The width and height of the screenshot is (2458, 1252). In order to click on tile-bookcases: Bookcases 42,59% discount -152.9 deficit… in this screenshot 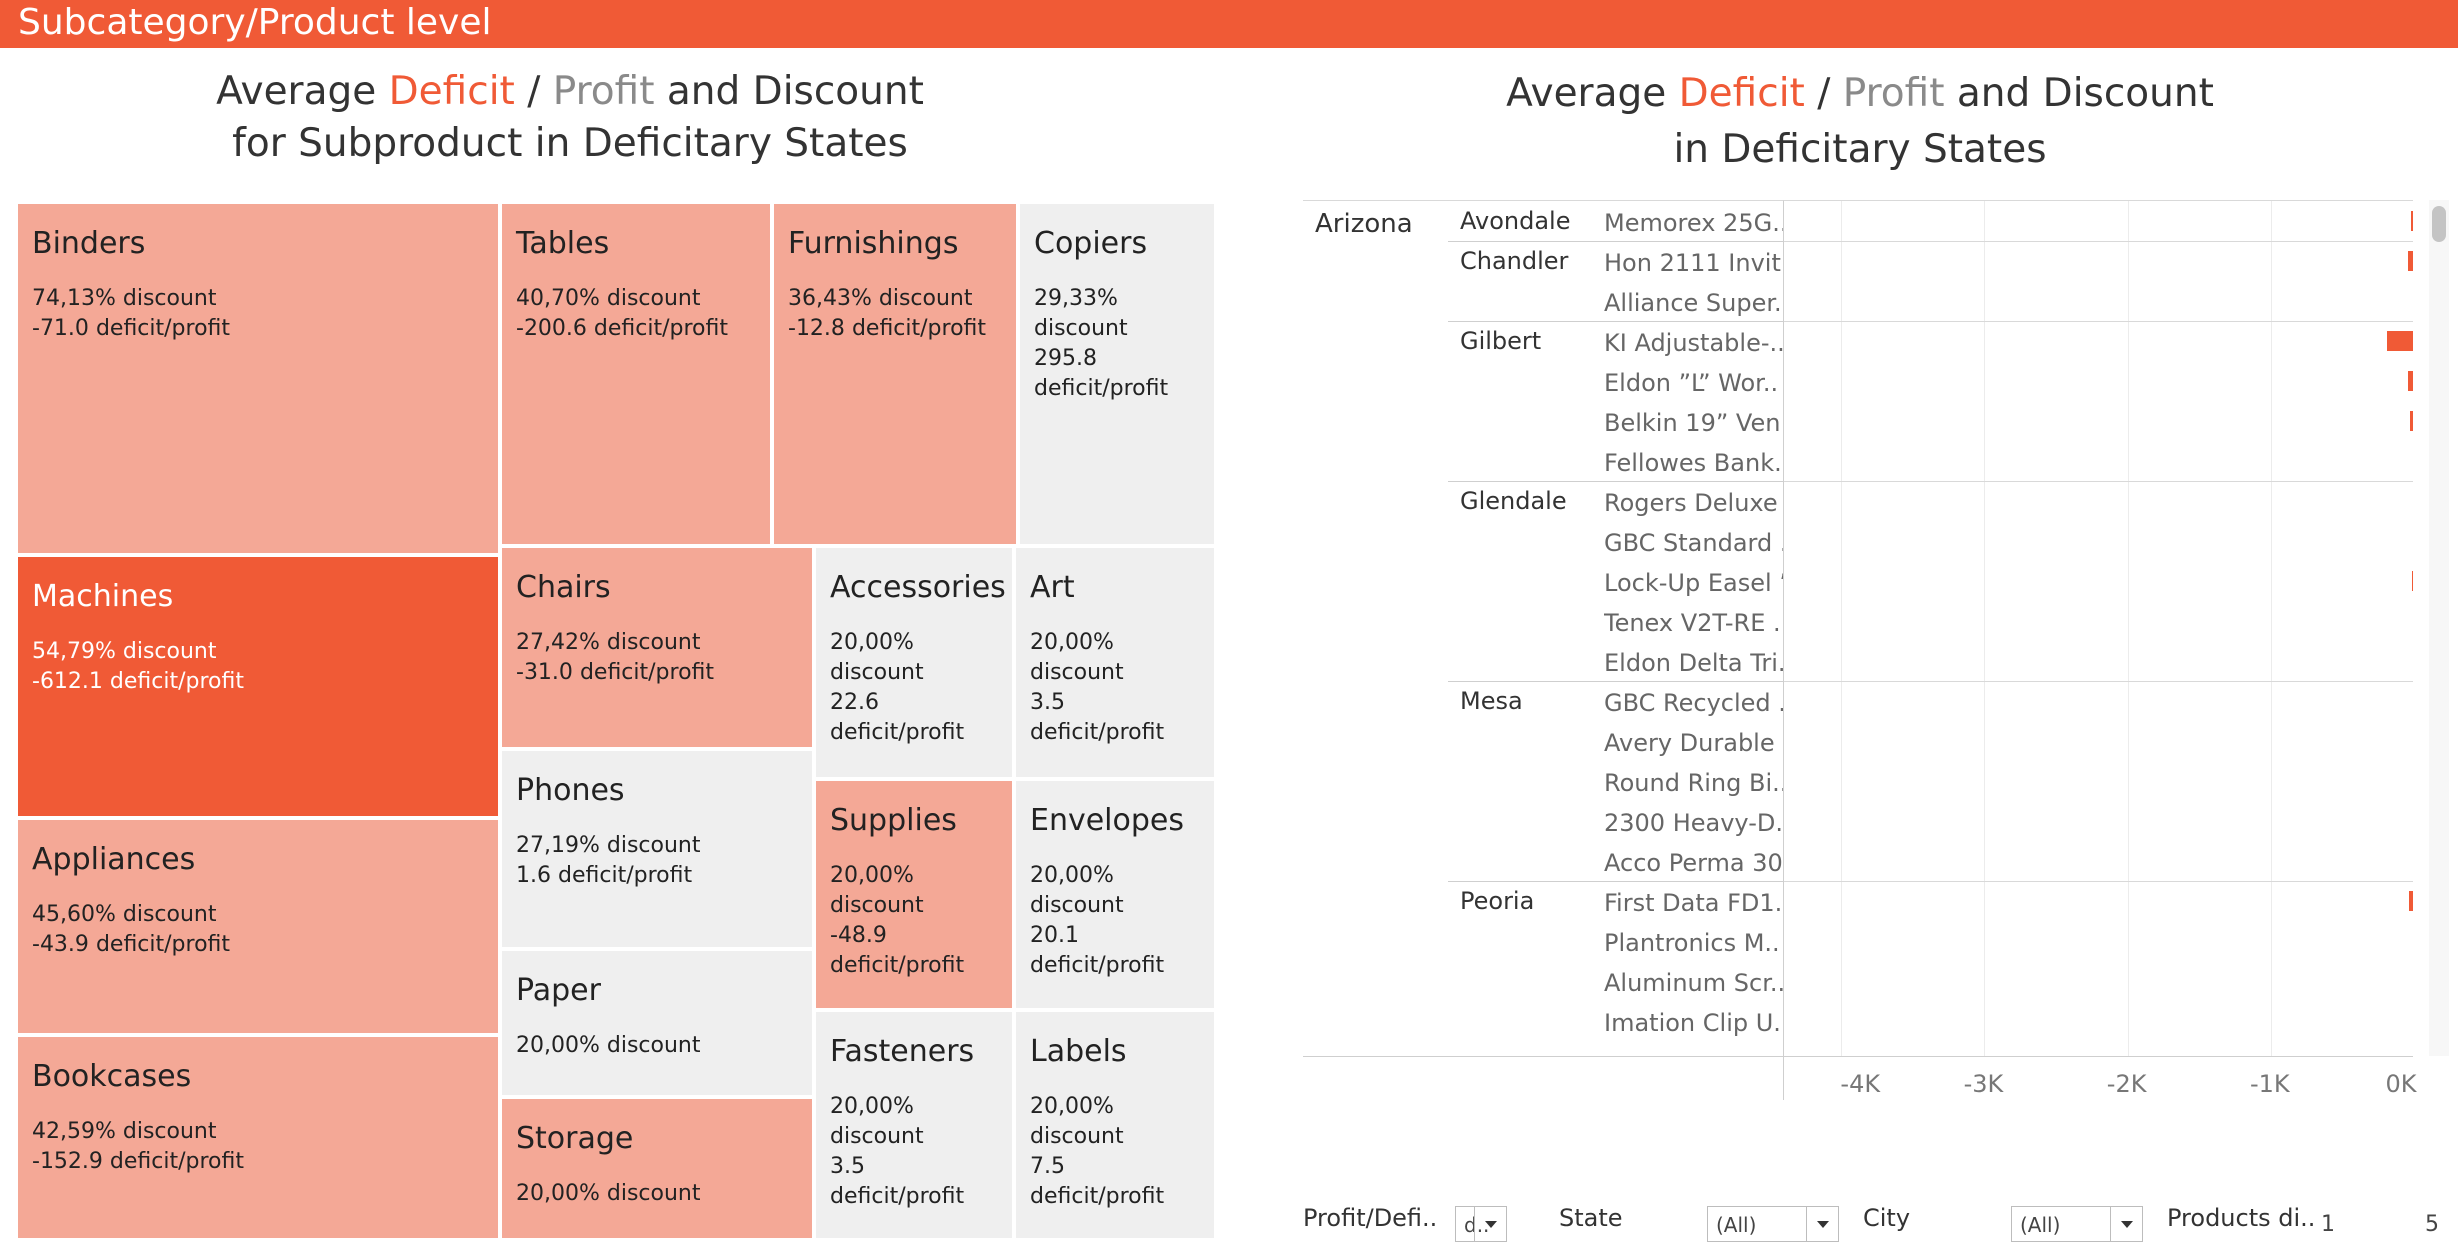, I will do `click(258, 1137)`.